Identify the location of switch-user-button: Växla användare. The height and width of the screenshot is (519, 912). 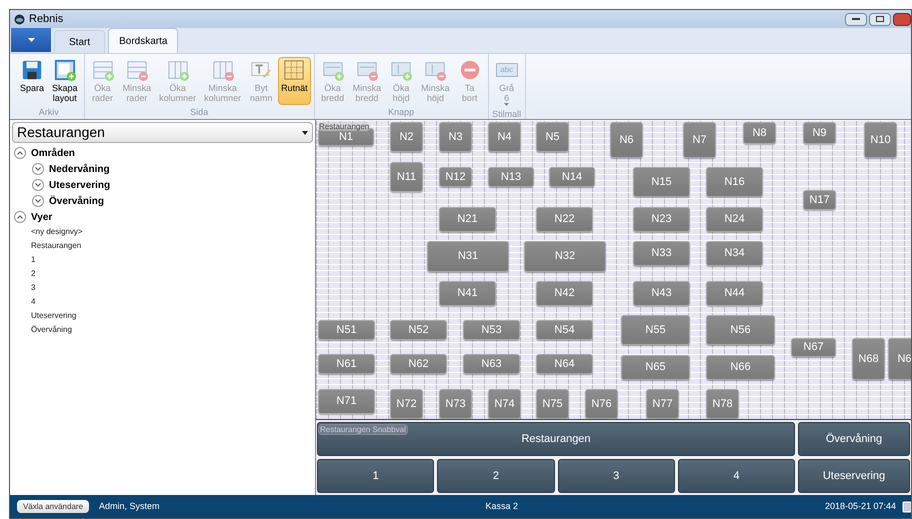
(53, 506).